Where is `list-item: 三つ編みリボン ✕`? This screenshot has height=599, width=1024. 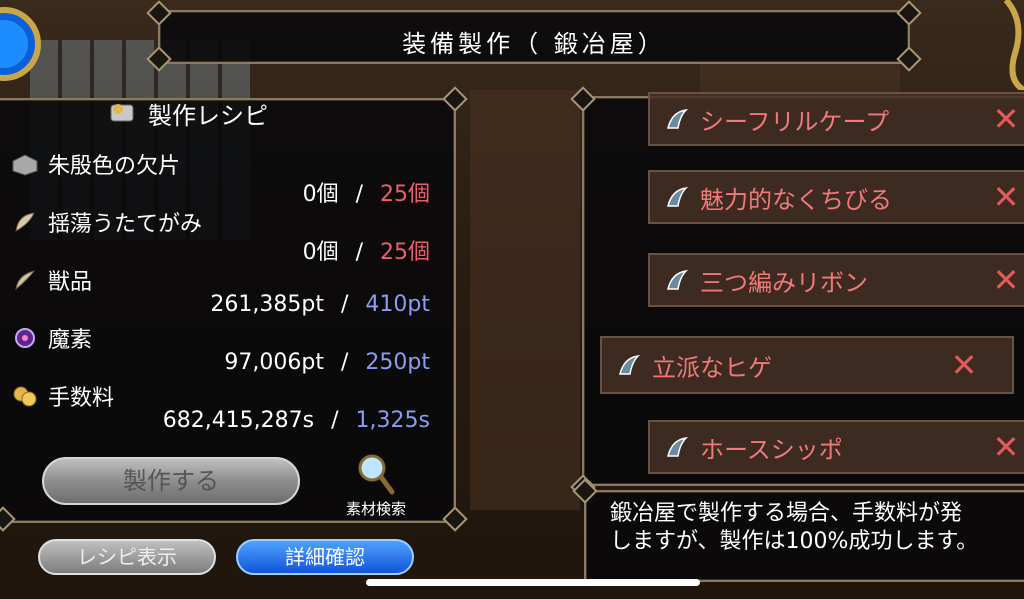
list-item: 三つ編みリボン ✕ is located at coordinates (836, 280).